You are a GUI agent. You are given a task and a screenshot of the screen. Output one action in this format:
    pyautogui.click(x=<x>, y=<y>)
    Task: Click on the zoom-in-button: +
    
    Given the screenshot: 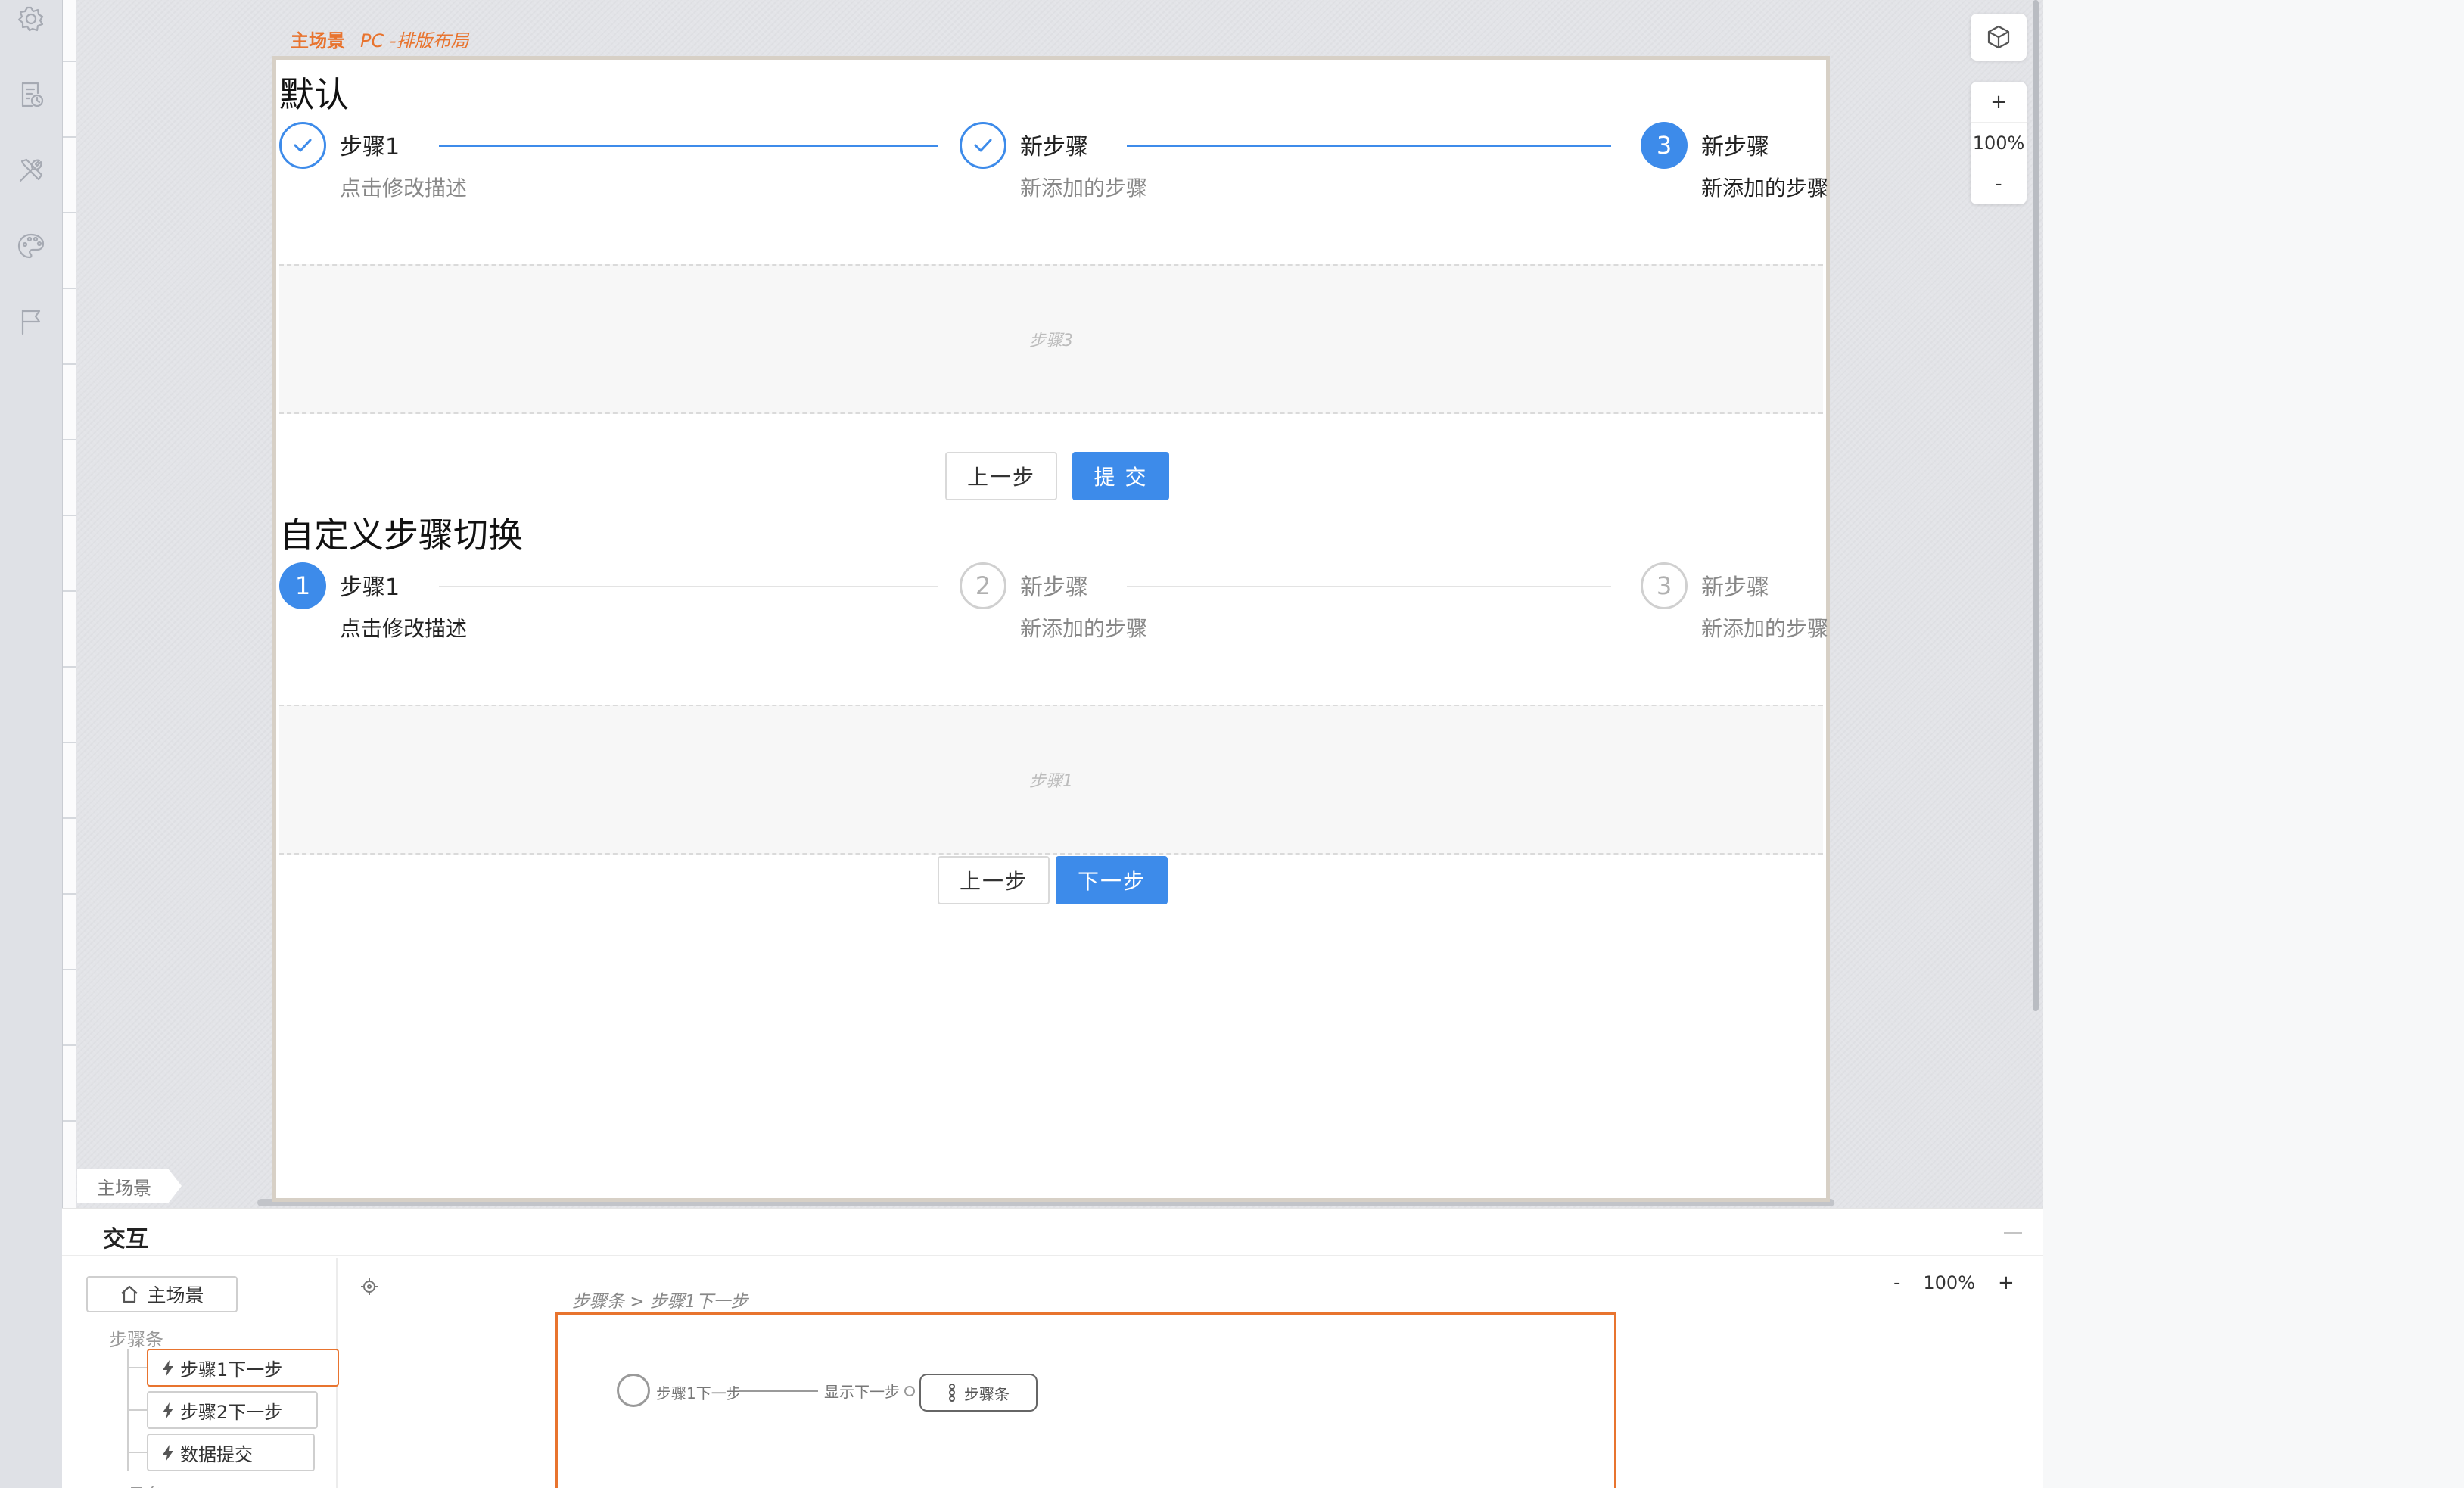 What is the action you would take?
    pyautogui.click(x=1999, y=102)
    